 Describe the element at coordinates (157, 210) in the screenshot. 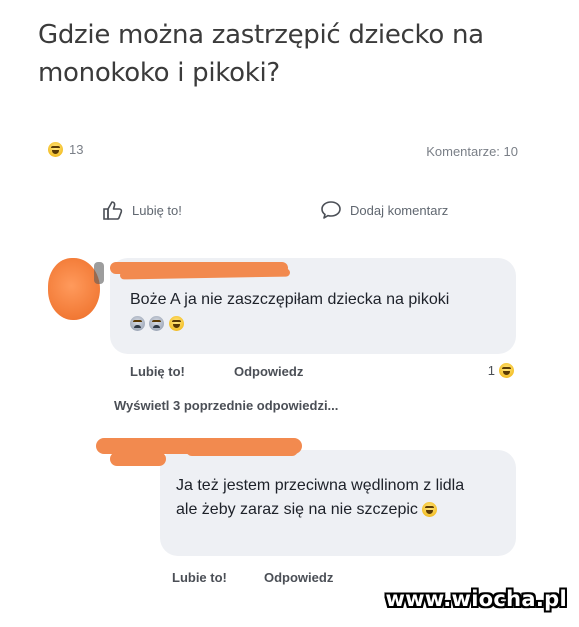

I see `like-button-label: Lubię to!` at that location.